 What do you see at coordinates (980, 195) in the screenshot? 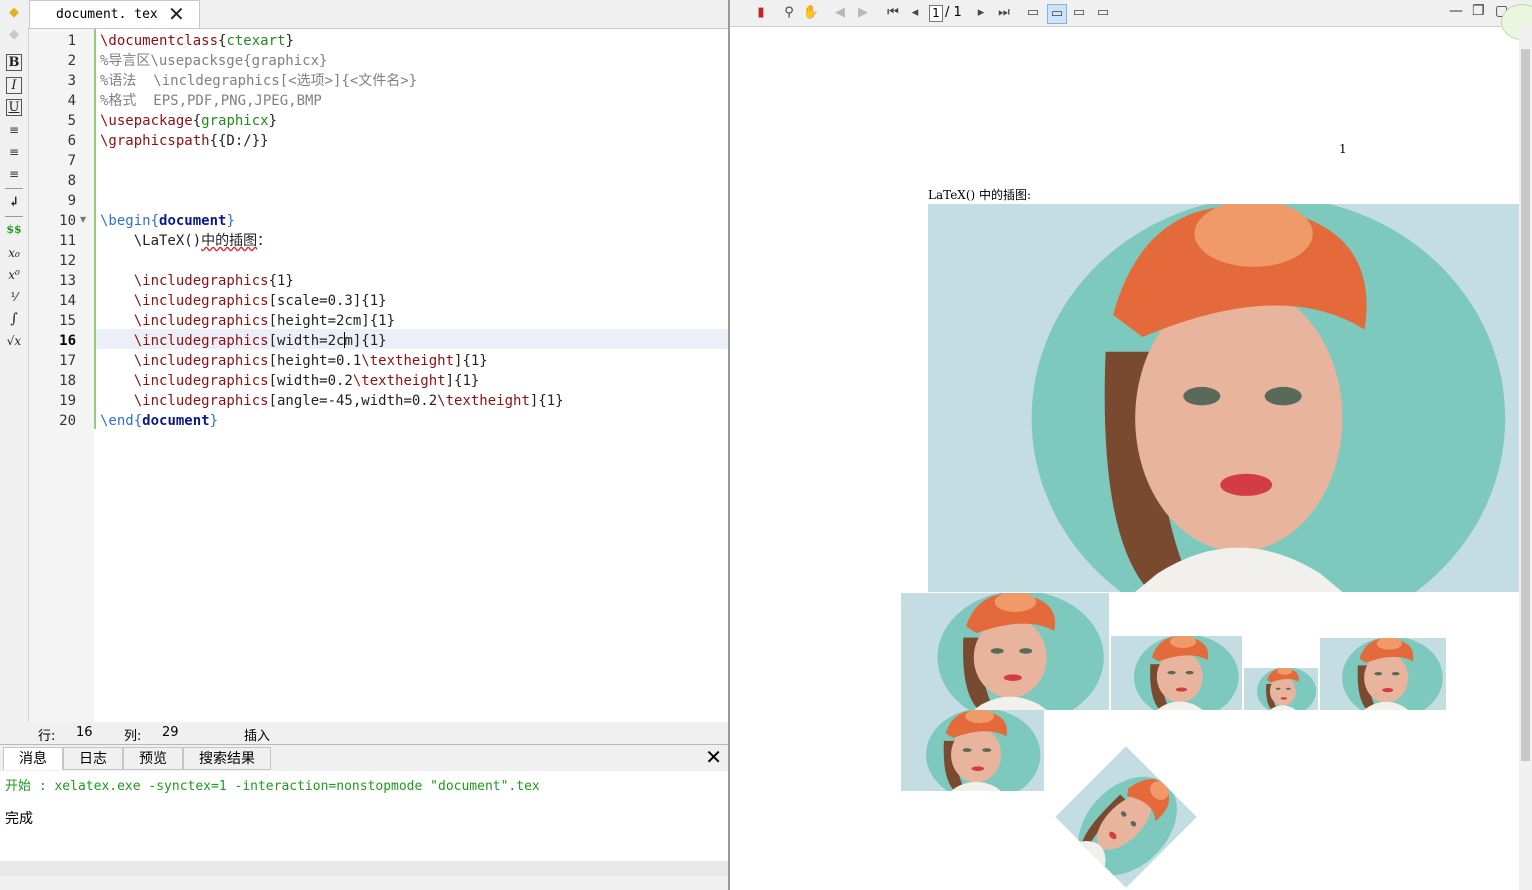
I see `pdf-text-line: LaTeX() 中的插图:` at bounding box center [980, 195].